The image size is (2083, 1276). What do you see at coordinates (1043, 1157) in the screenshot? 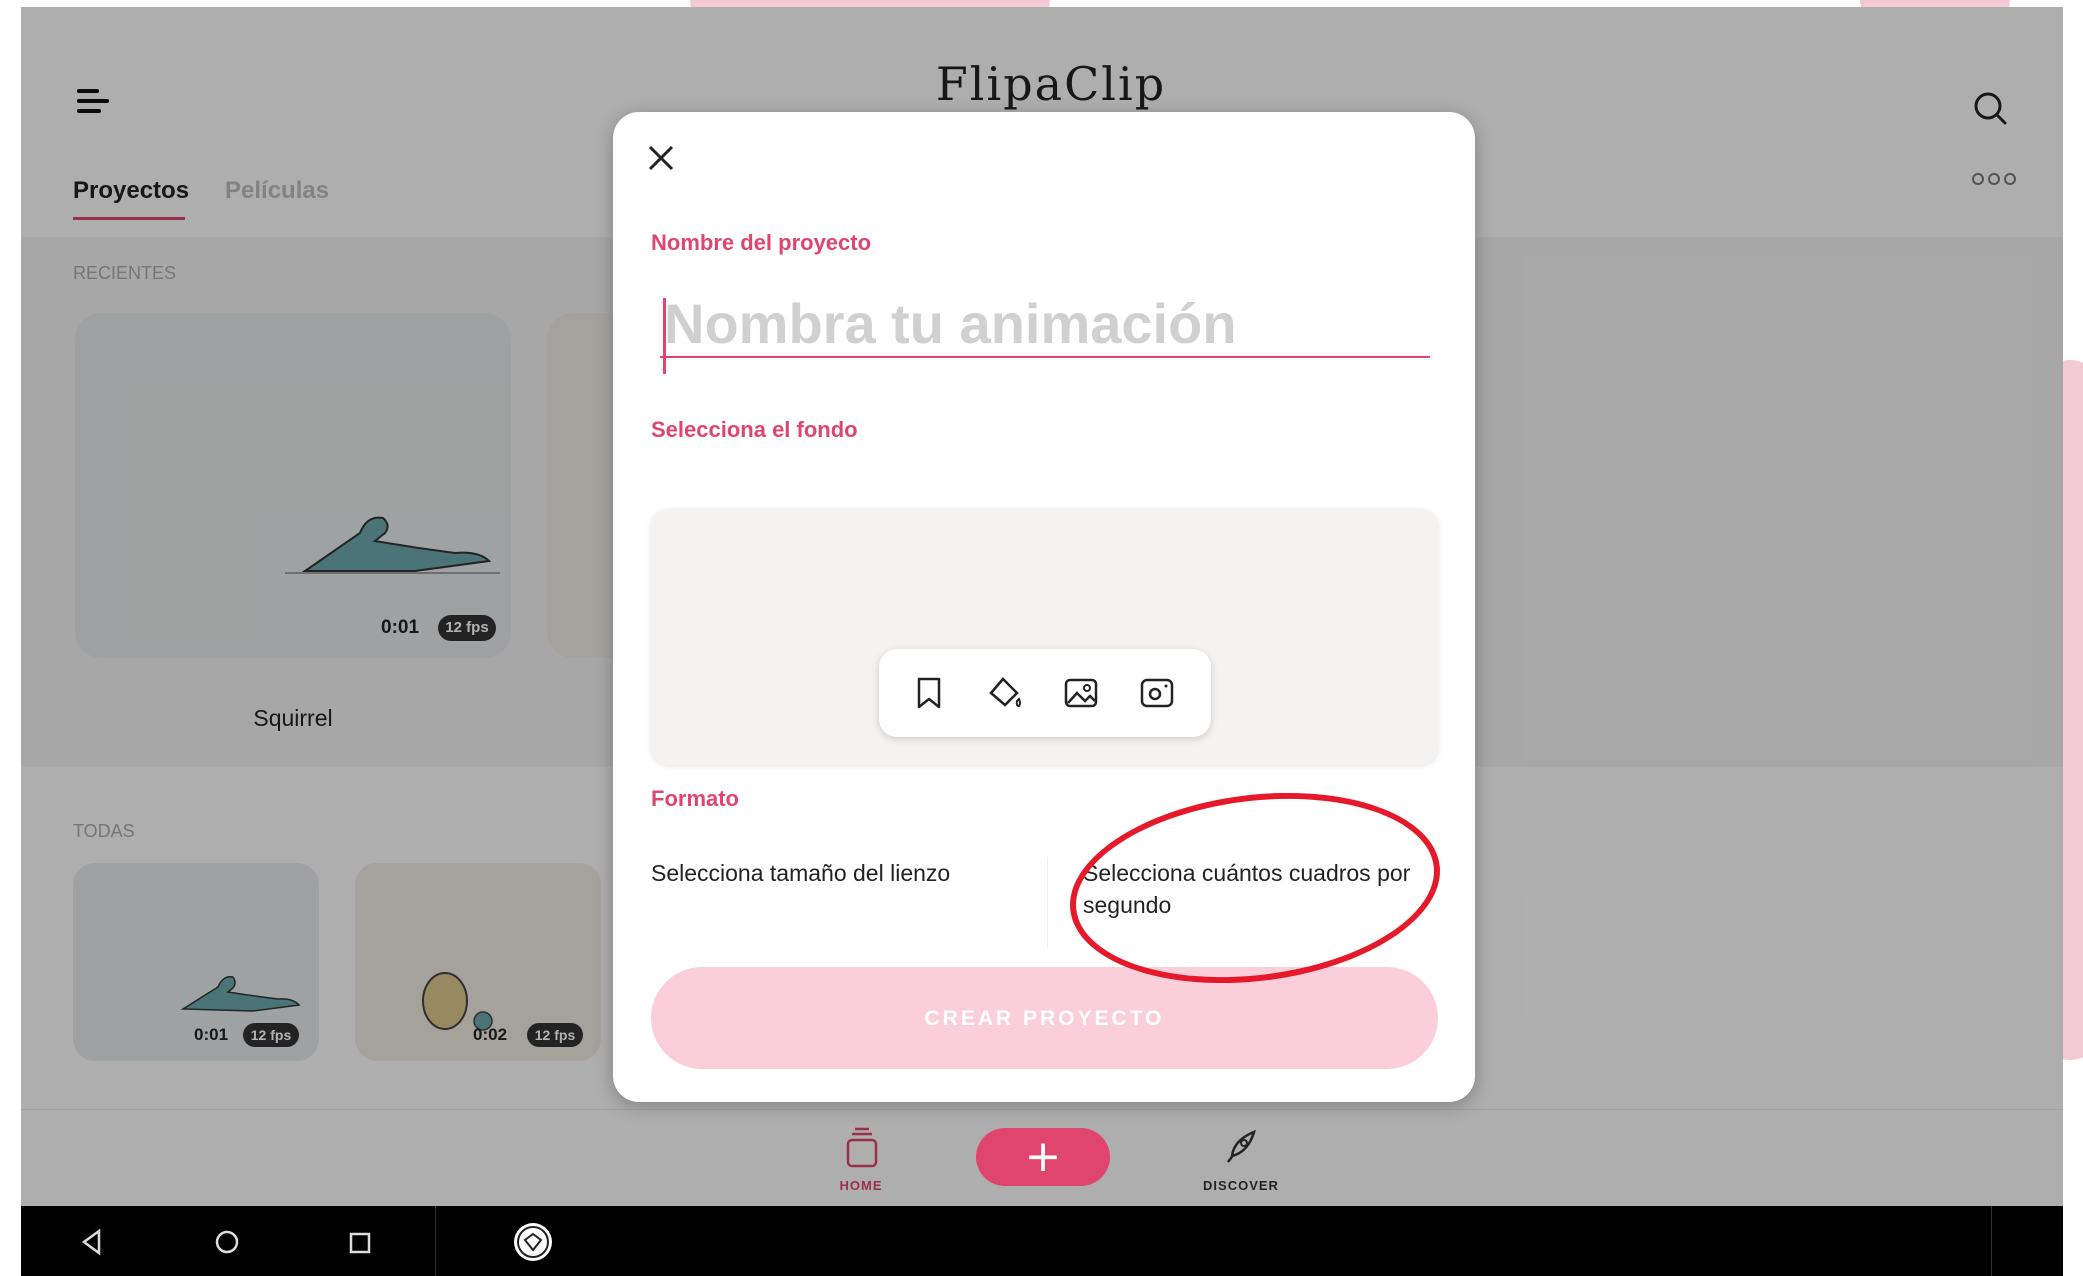
I see `add-project-button: +` at bounding box center [1043, 1157].